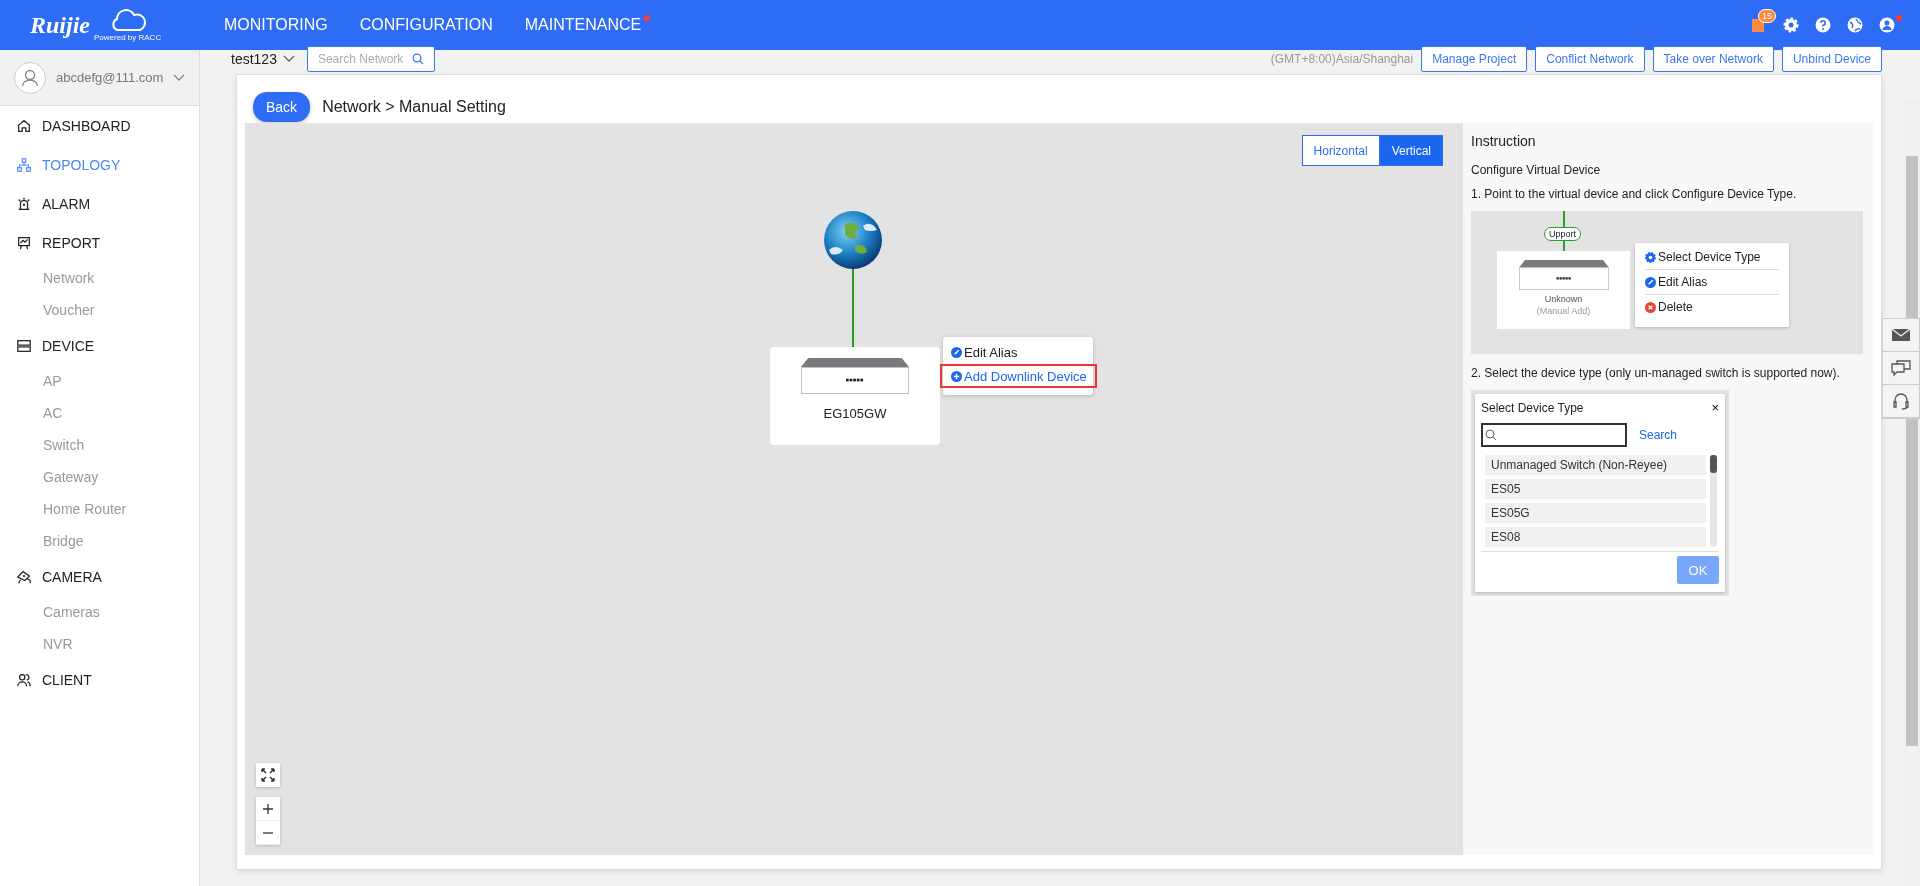 This screenshot has width=1920, height=886. Describe the element at coordinates (1504, 141) in the screenshot. I see `instruction-title: Instruction` at that location.